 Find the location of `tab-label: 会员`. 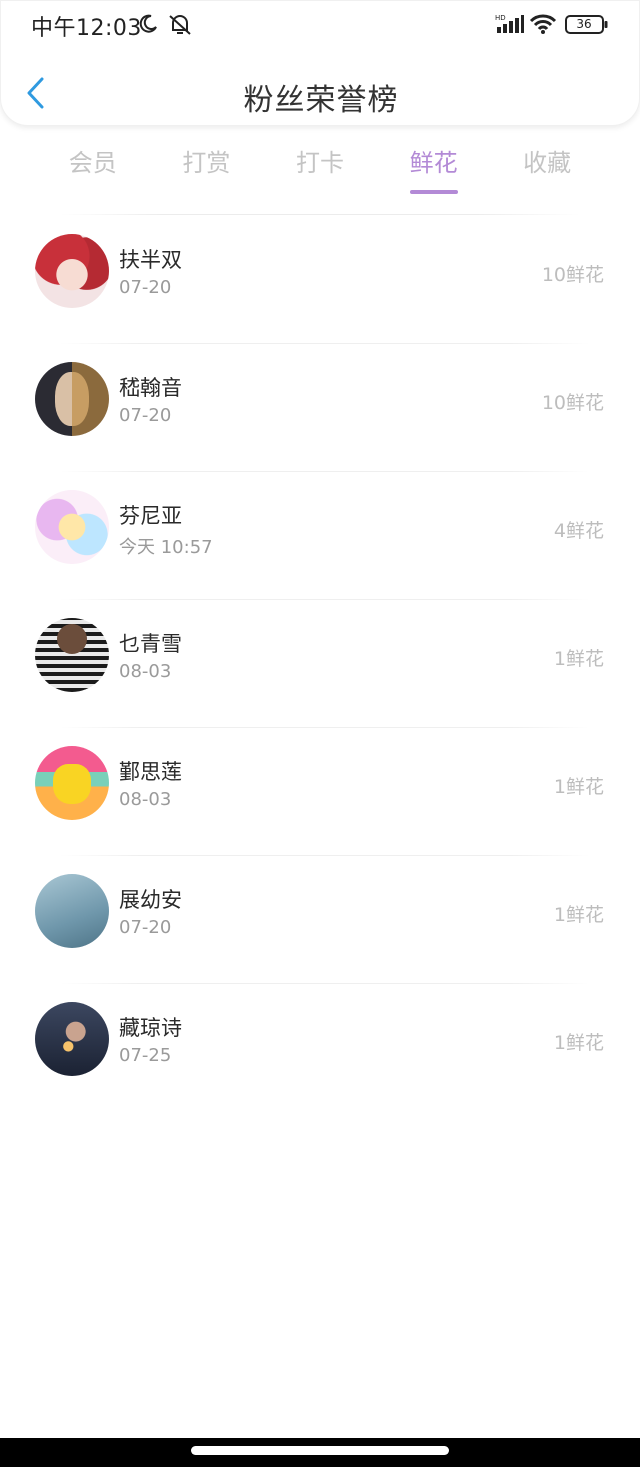

tab-label: 会员 is located at coordinates (92, 163).